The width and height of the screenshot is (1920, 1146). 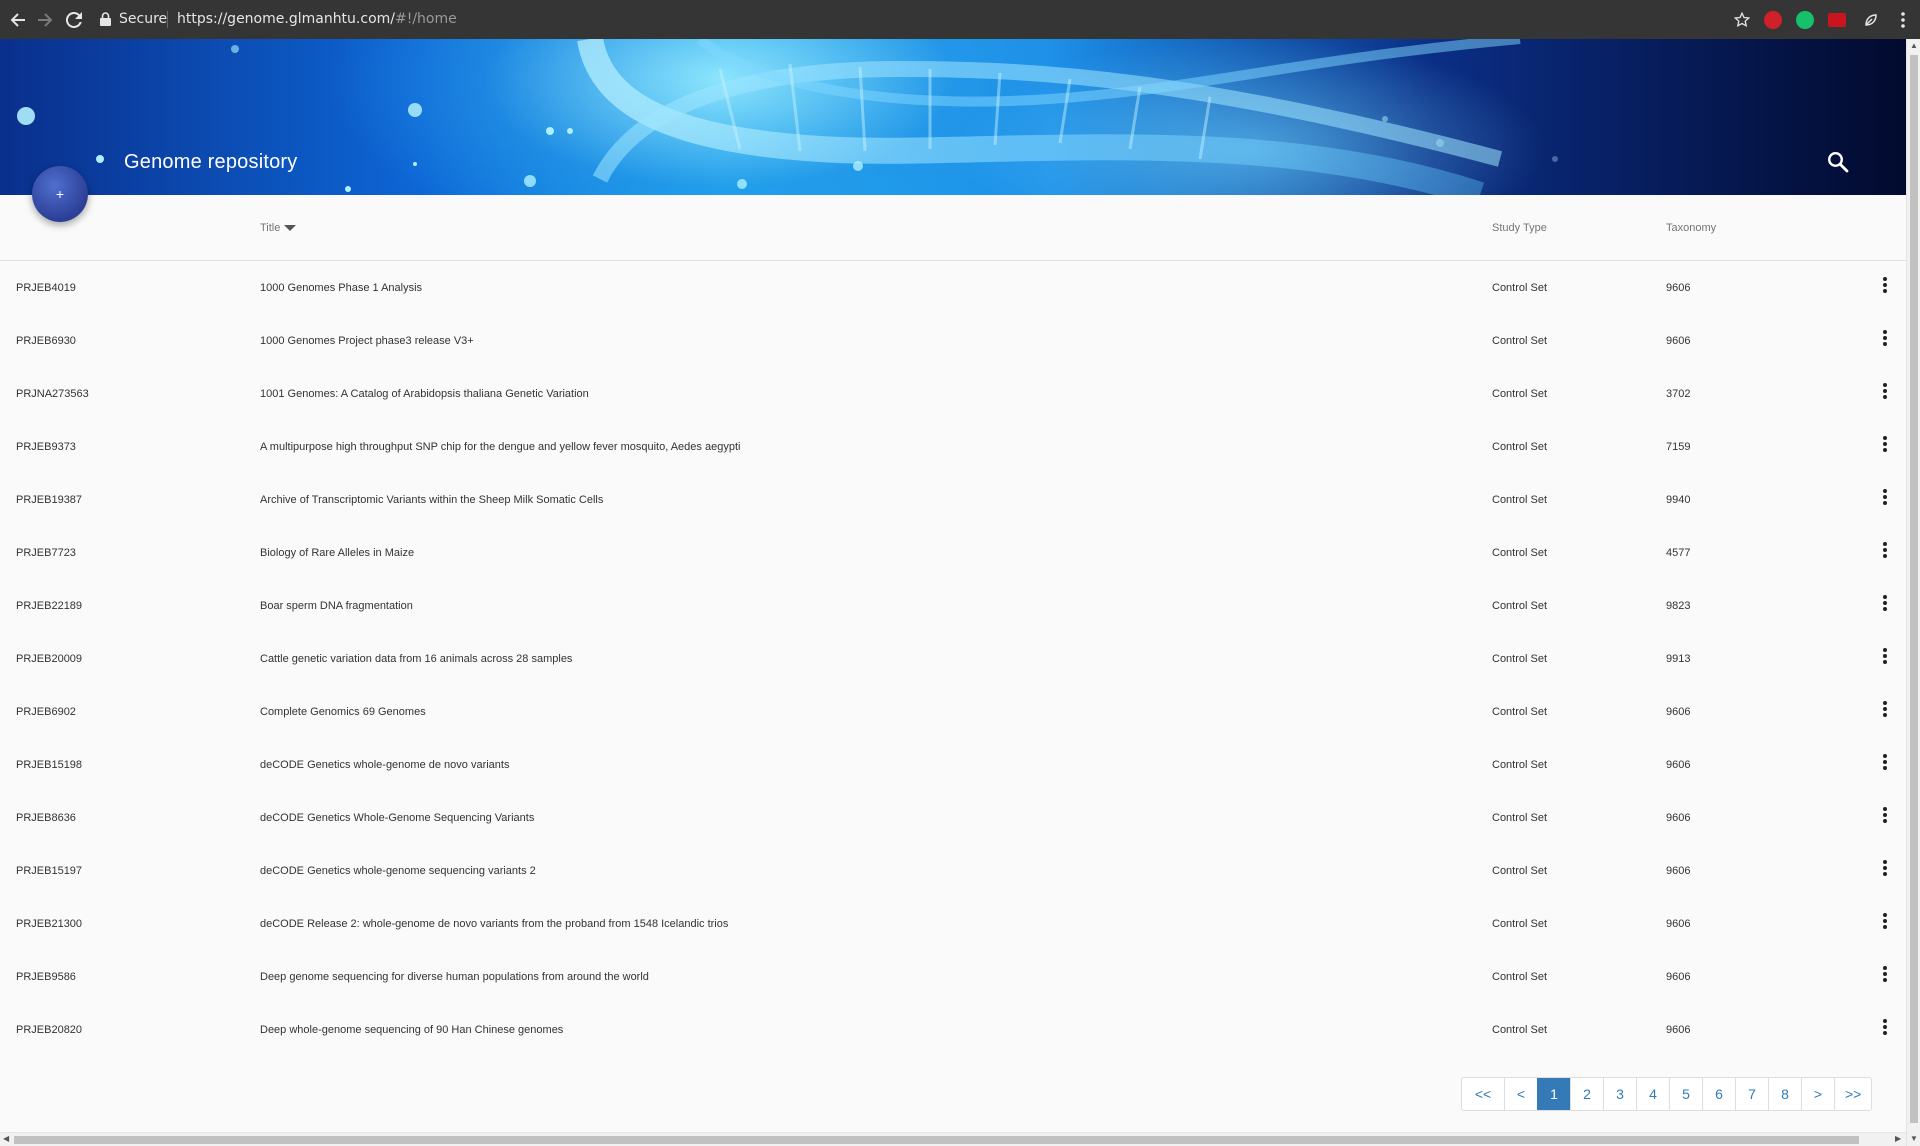 I want to click on extension-leaf-icon, so click(x=1871, y=20).